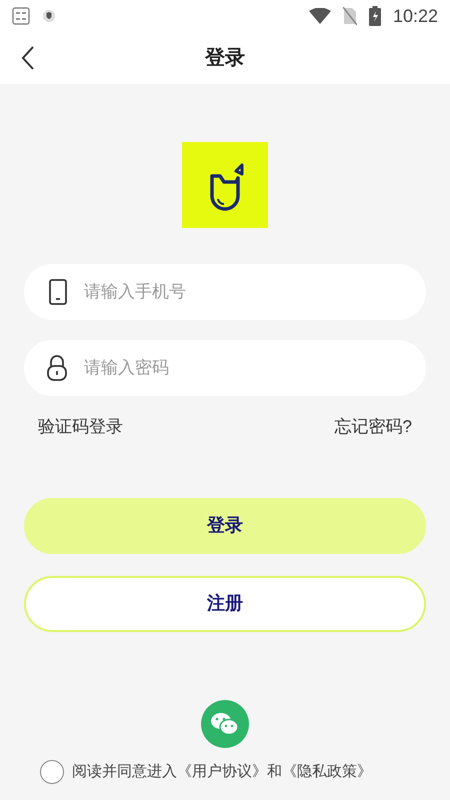 The image size is (450, 800). Describe the element at coordinates (225, 526) in the screenshot. I see `login-button: 登录` at that location.